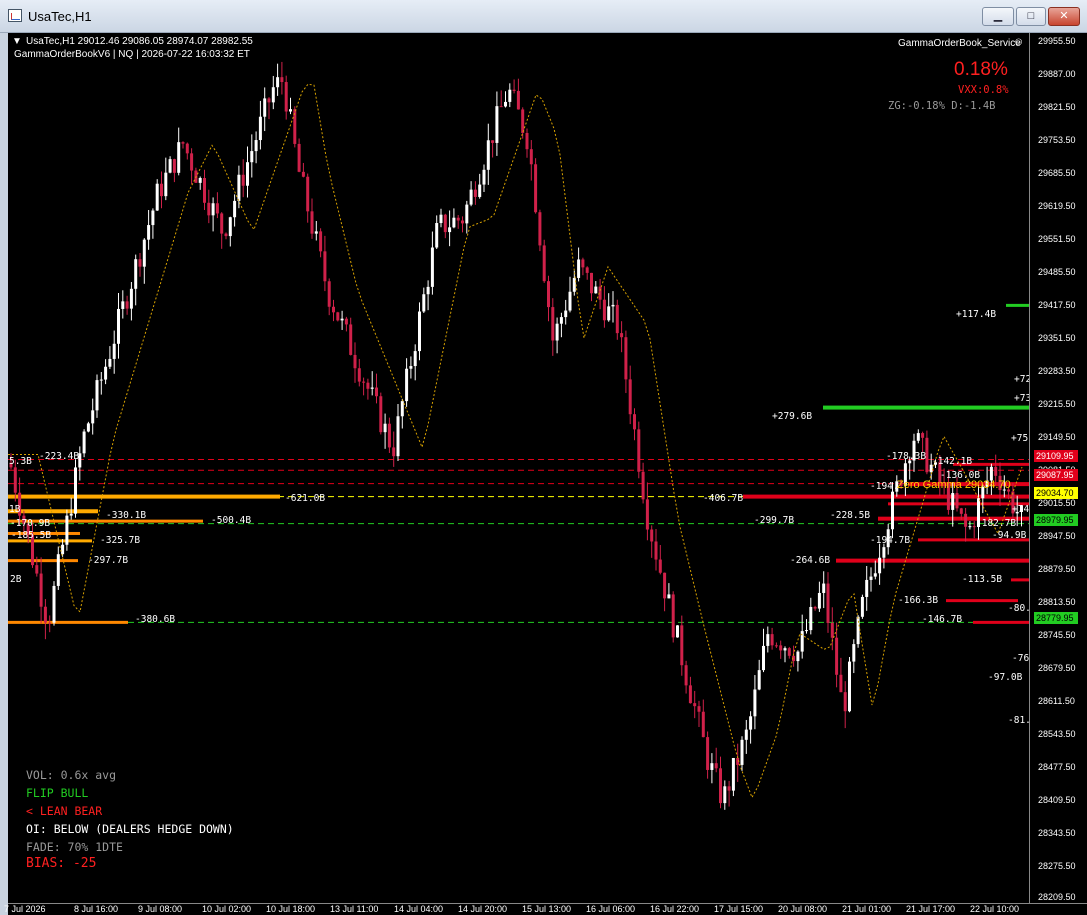  Describe the element at coordinates (1018, 608) in the screenshot. I see `level-label: -80.` at that location.